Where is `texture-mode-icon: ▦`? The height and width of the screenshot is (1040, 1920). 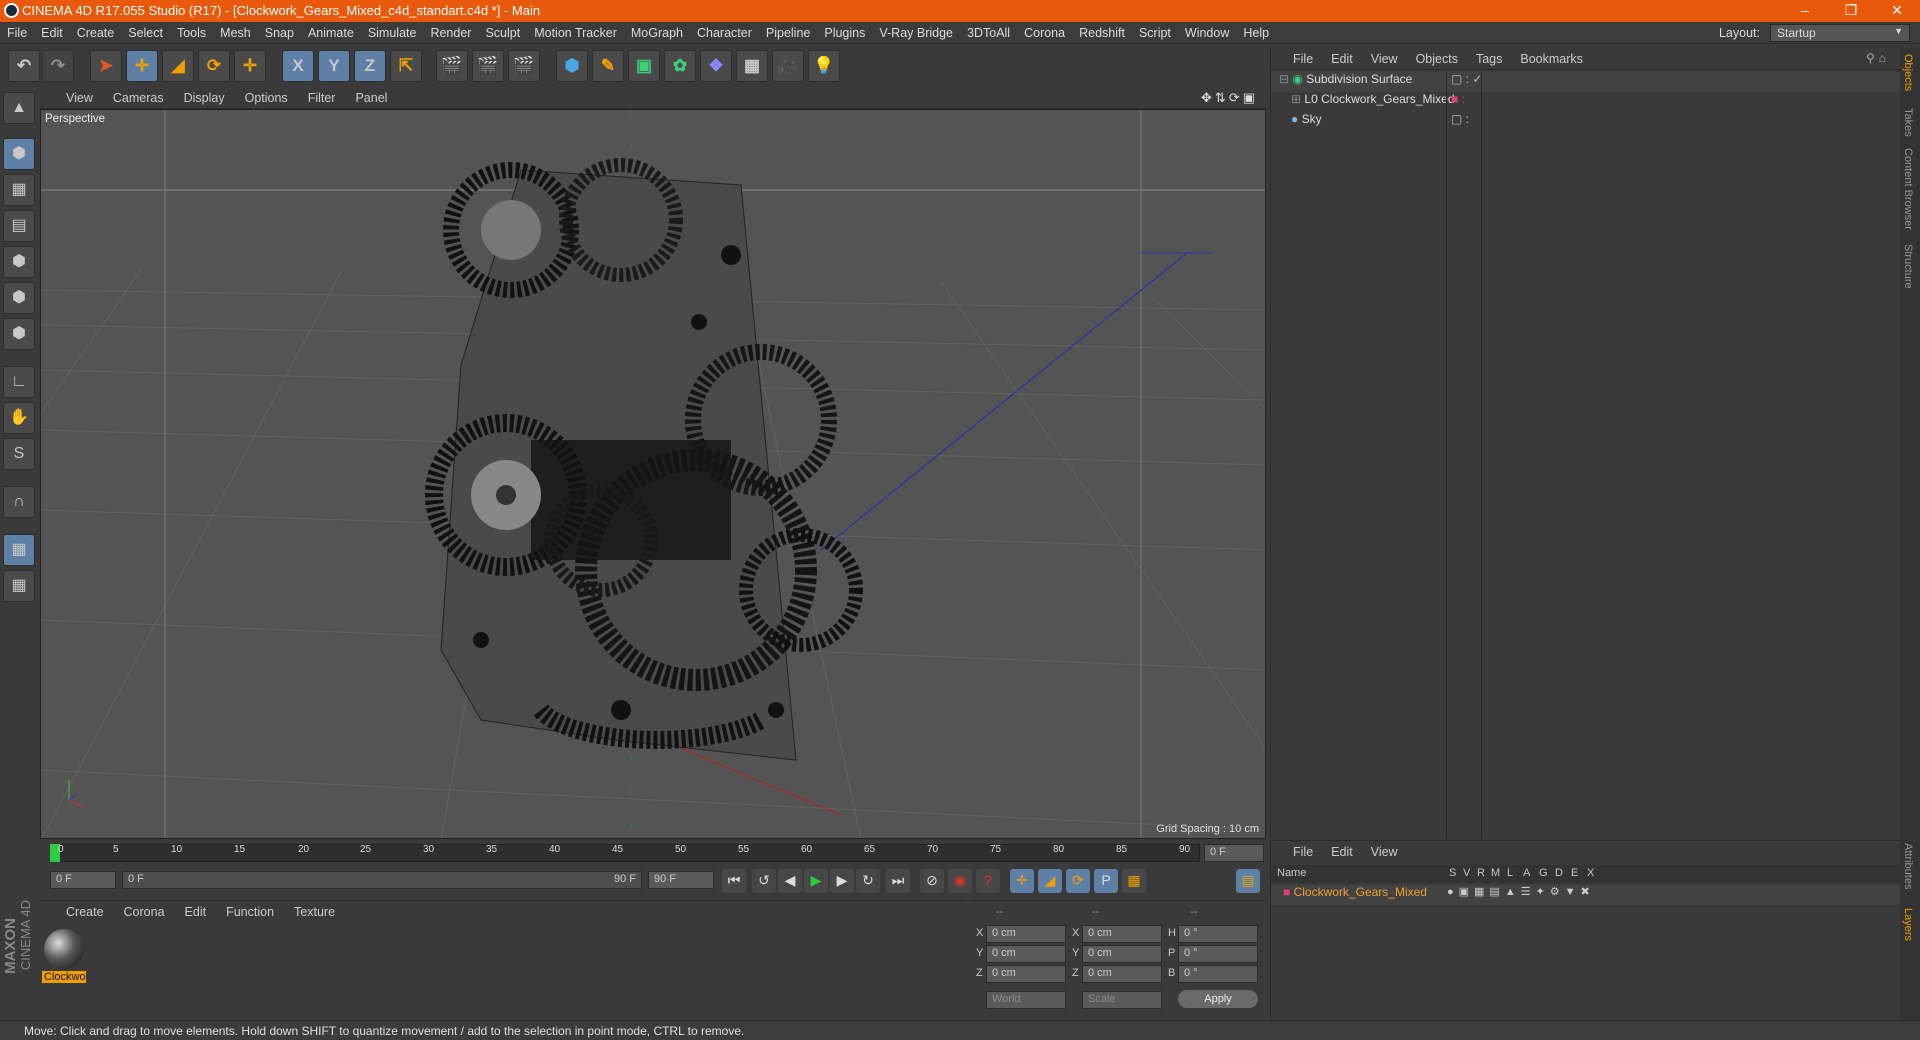
texture-mode-icon: ▦ is located at coordinates (19, 190).